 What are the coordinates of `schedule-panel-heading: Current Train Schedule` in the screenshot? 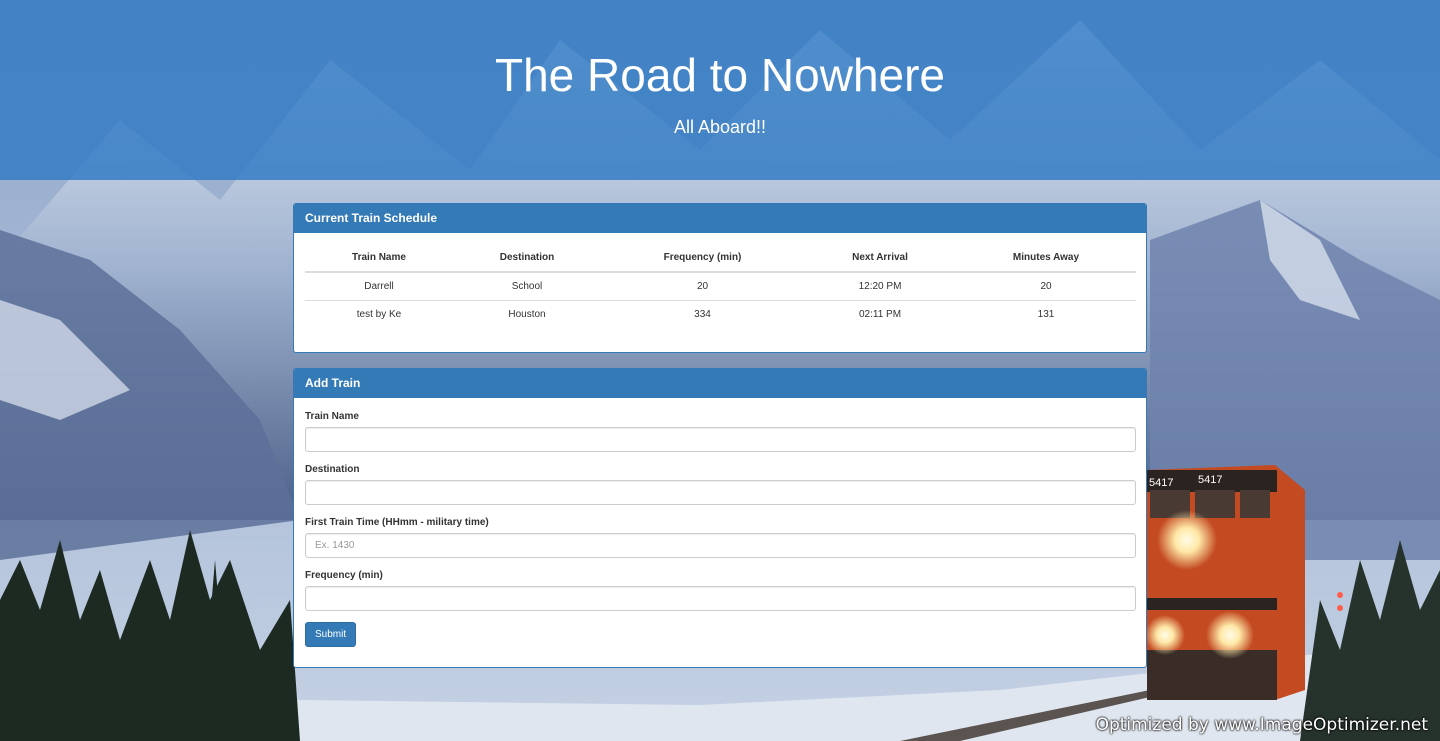 It's located at (720, 218).